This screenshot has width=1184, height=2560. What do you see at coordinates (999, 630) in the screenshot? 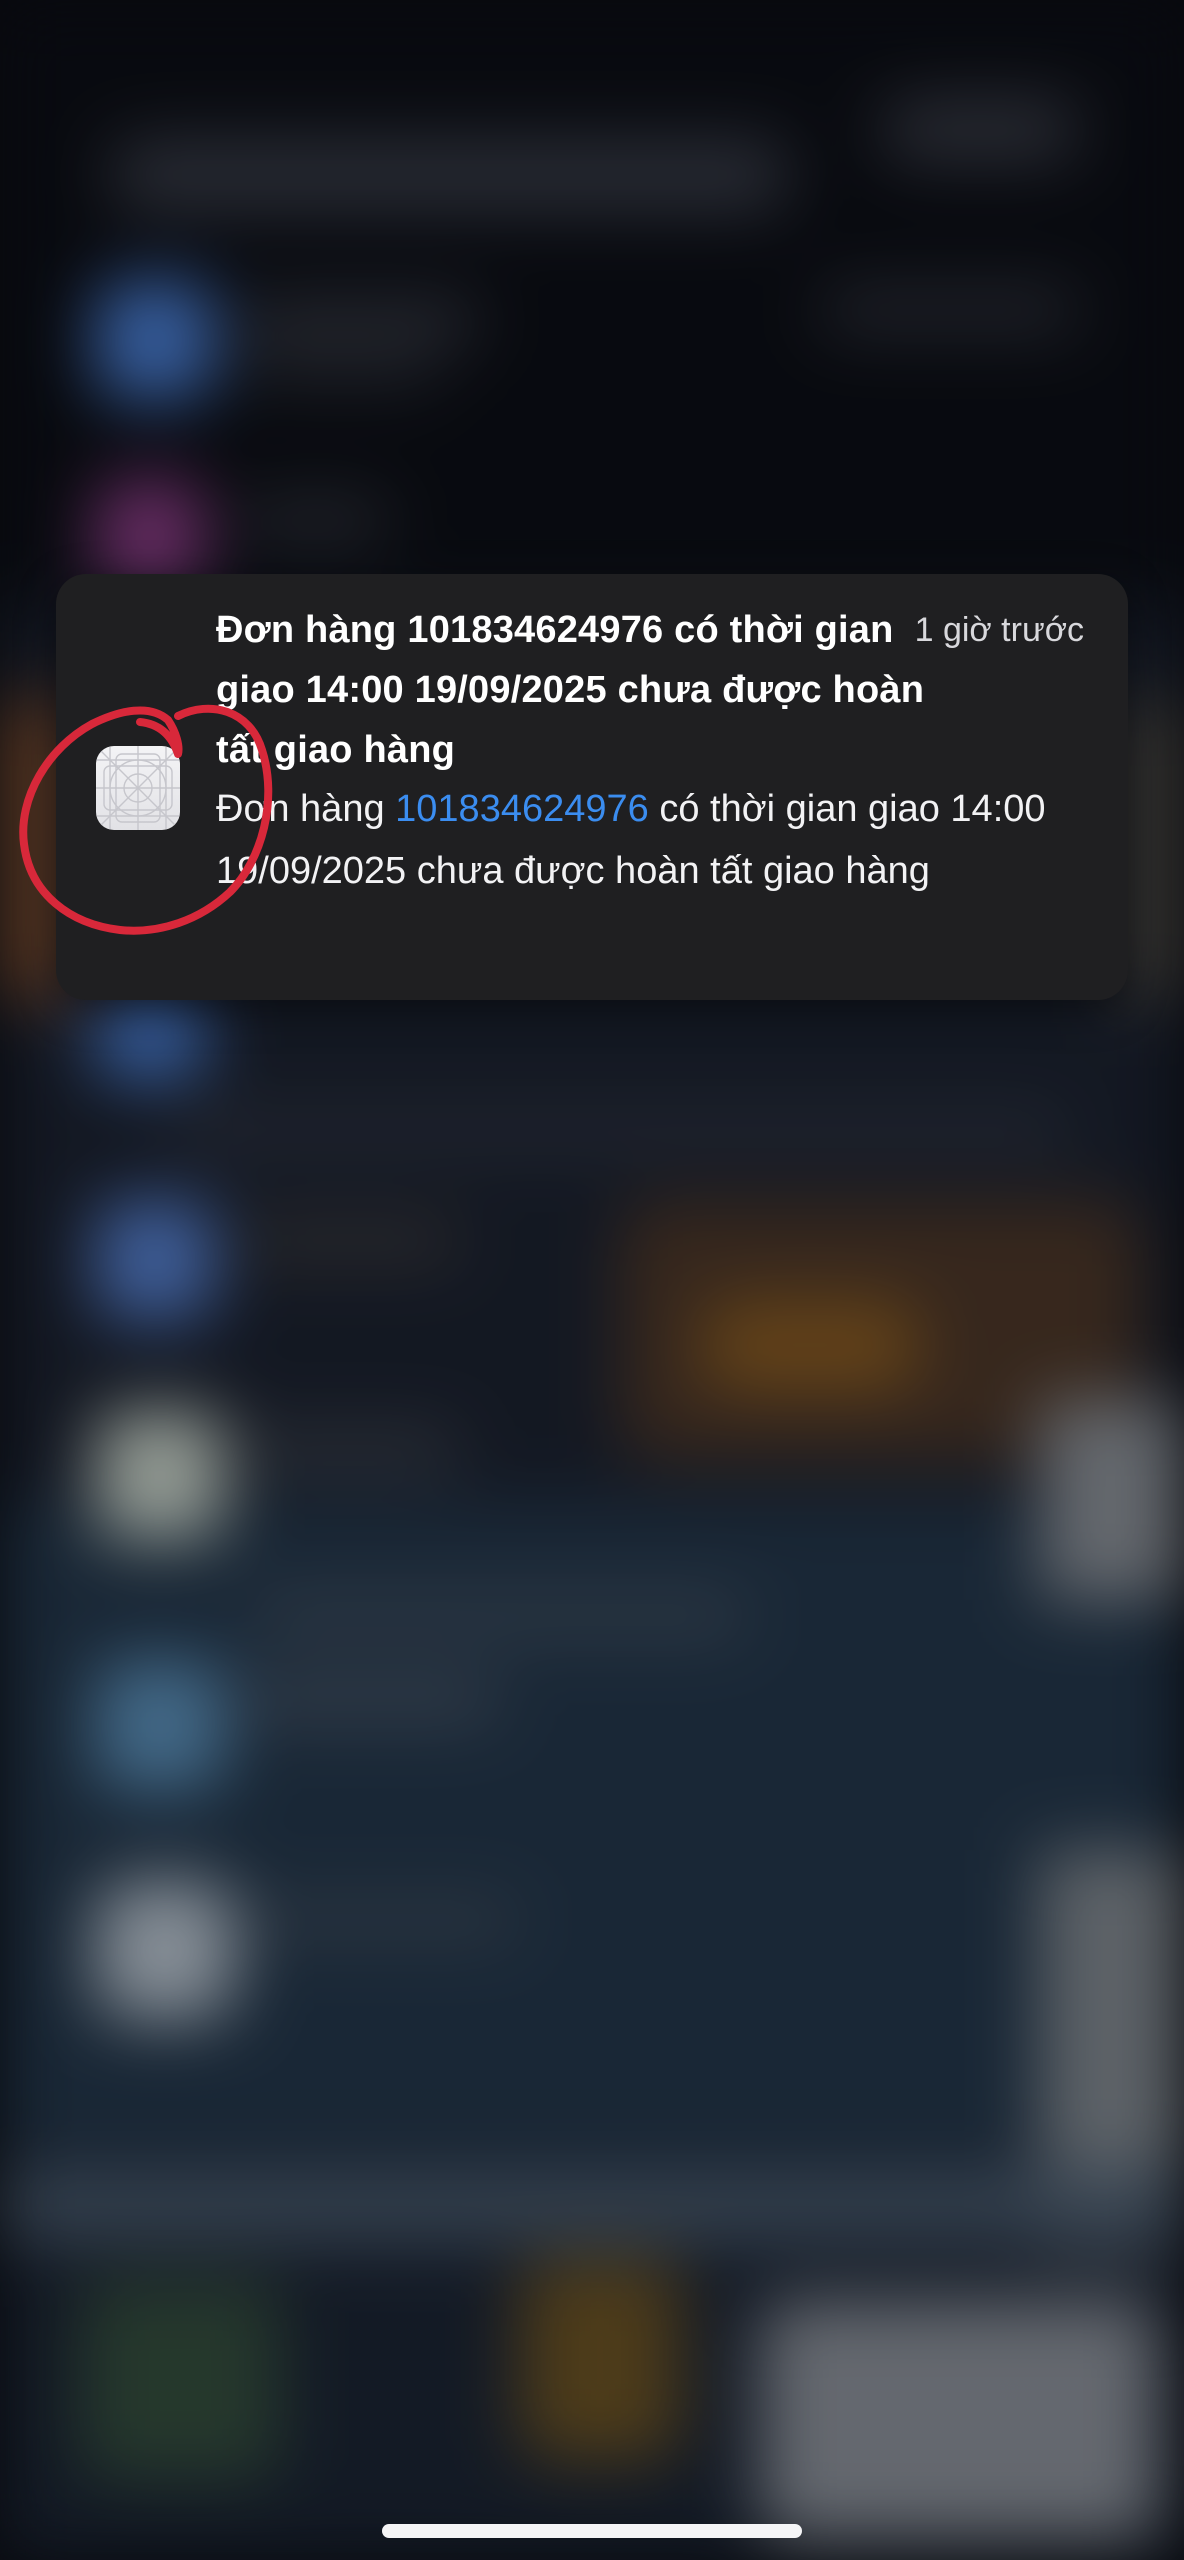
I see `notification-timestamp: 1 giờ trước` at bounding box center [999, 630].